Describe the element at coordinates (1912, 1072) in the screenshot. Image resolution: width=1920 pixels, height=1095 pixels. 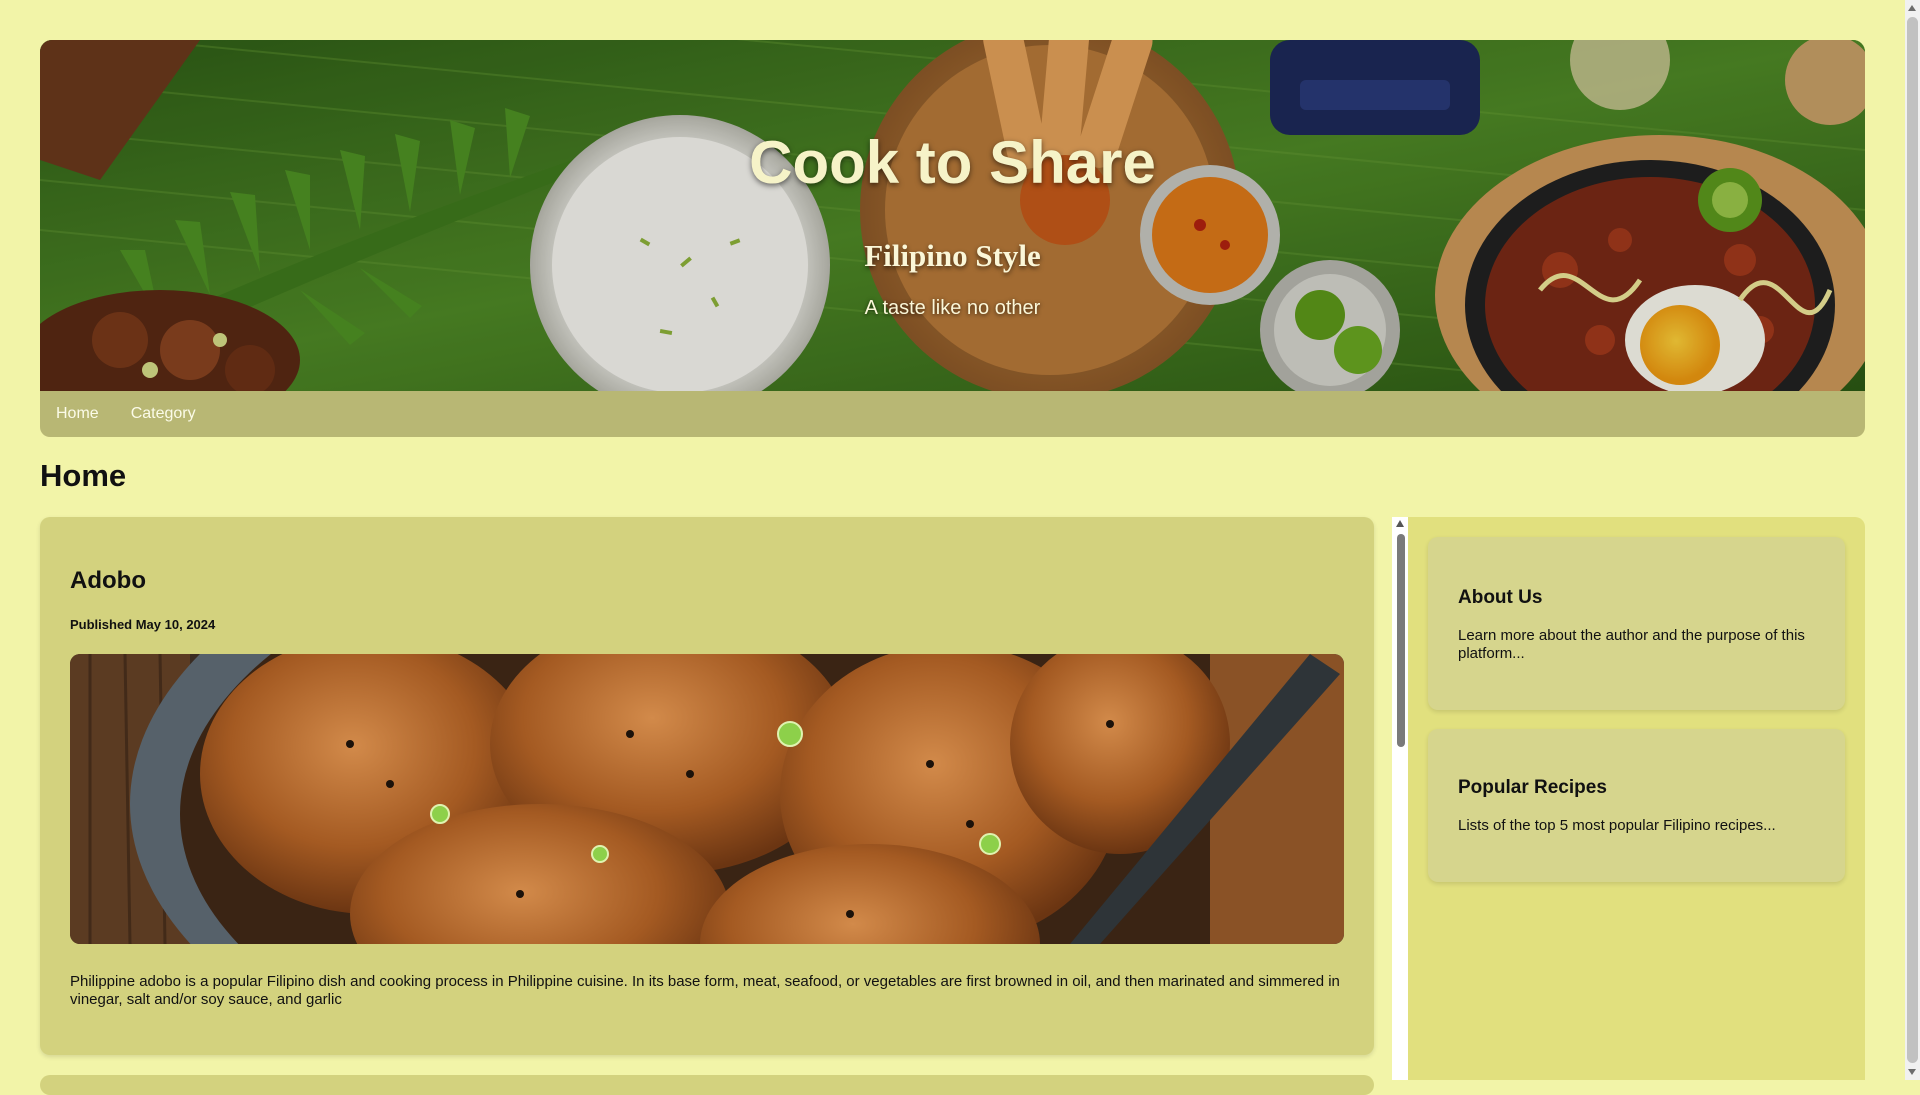
I see `page-scroll-down-arrow-icon` at that location.